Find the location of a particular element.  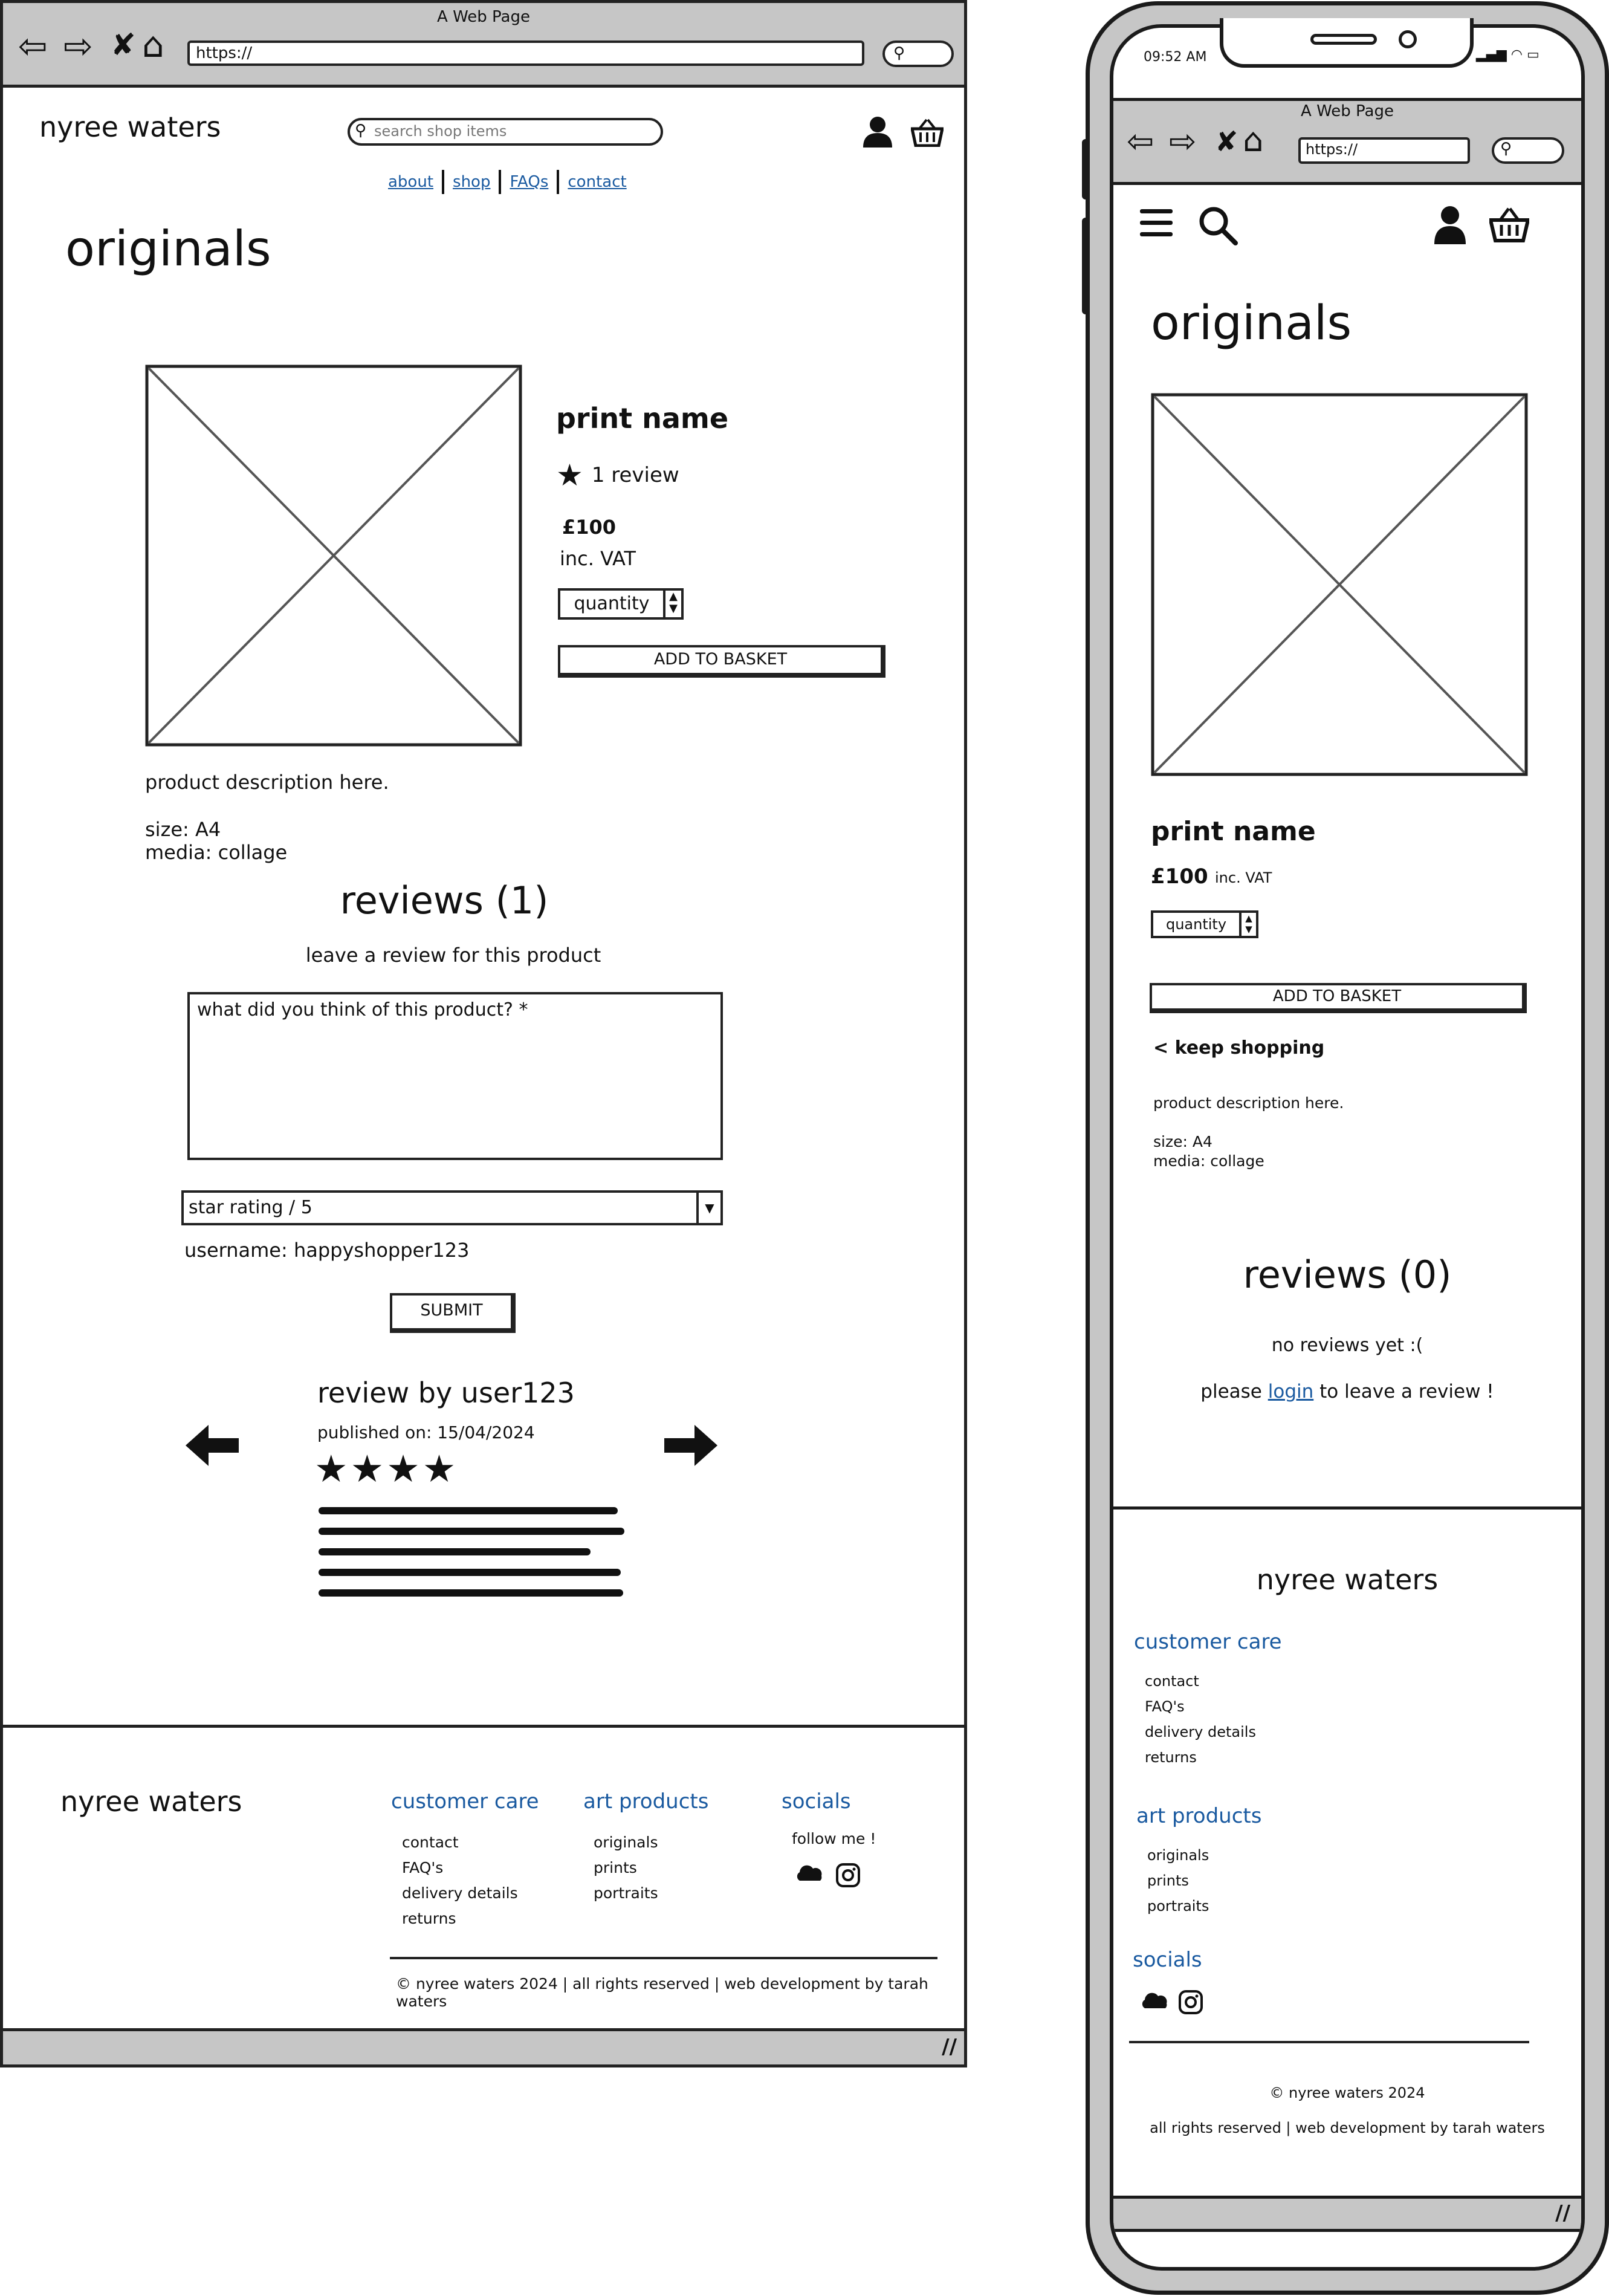

nav-divider is located at coordinates (501, 182).